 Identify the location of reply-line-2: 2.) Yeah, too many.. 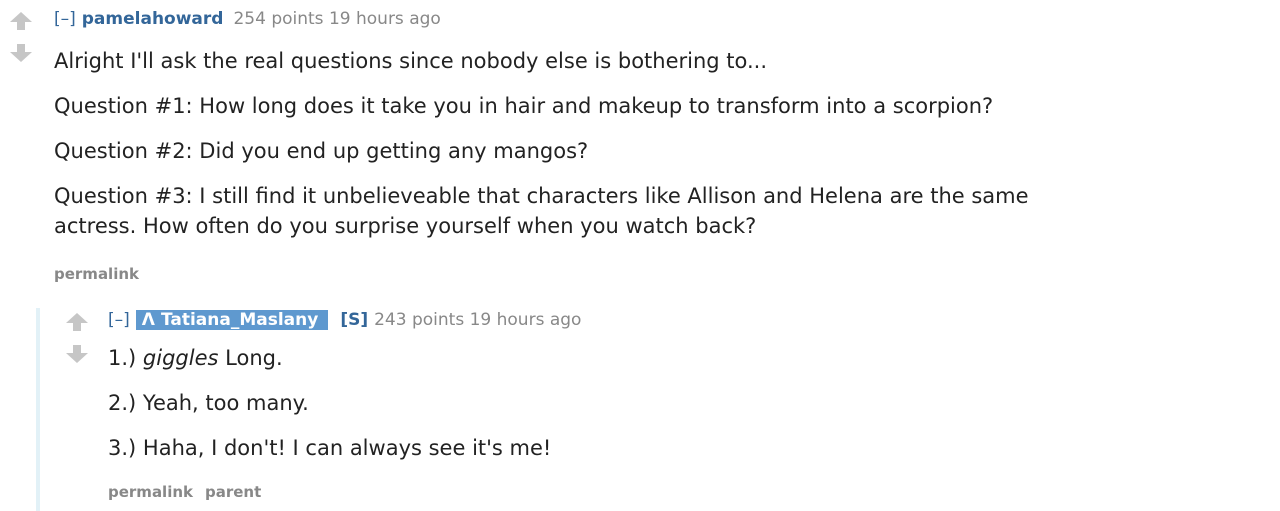
(208, 403).